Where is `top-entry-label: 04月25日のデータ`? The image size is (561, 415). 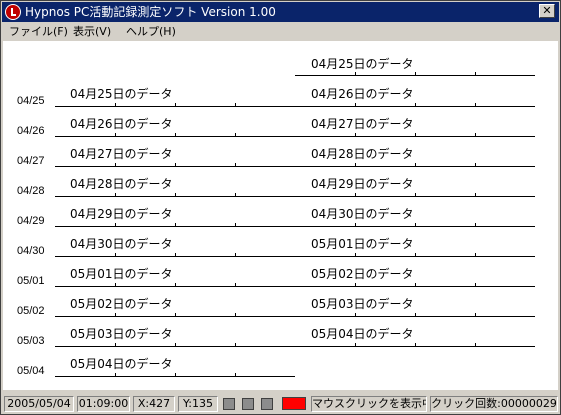 top-entry-label: 04月25日のデータ is located at coordinates (362, 64).